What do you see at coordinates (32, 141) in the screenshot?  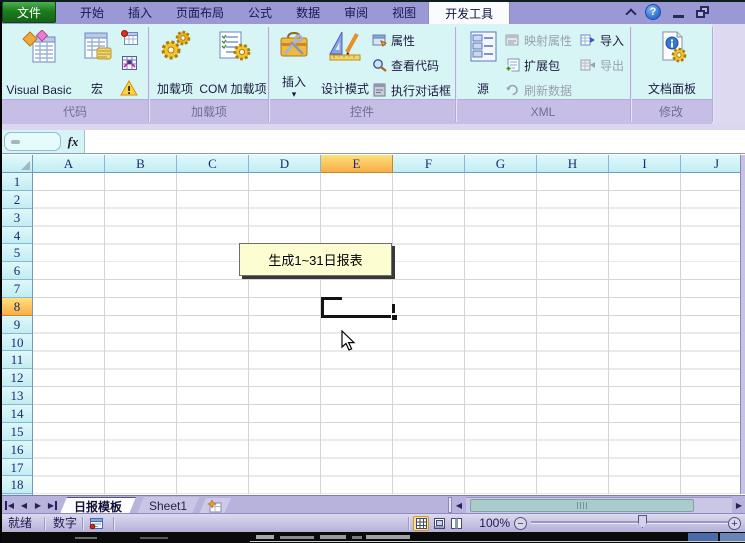 I see `name-box` at bounding box center [32, 141].